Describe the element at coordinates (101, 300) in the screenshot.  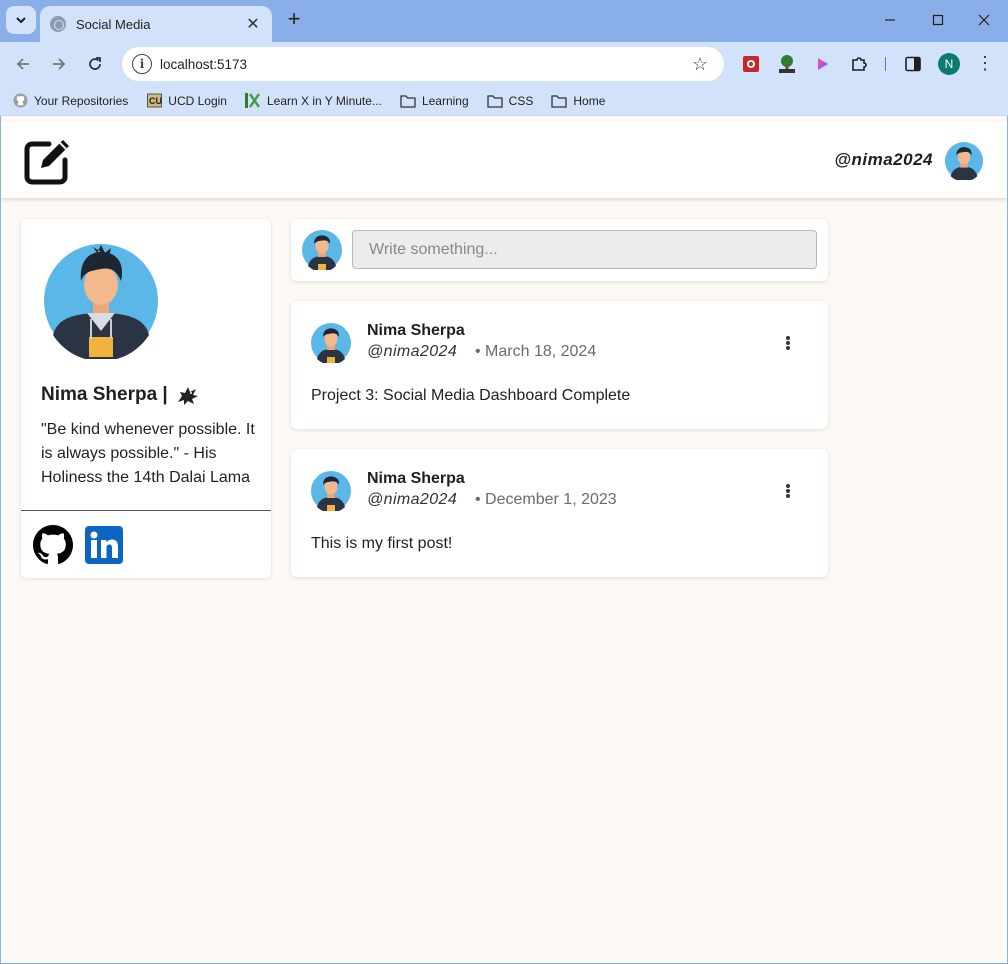
I see `profile-avatar` at that location.